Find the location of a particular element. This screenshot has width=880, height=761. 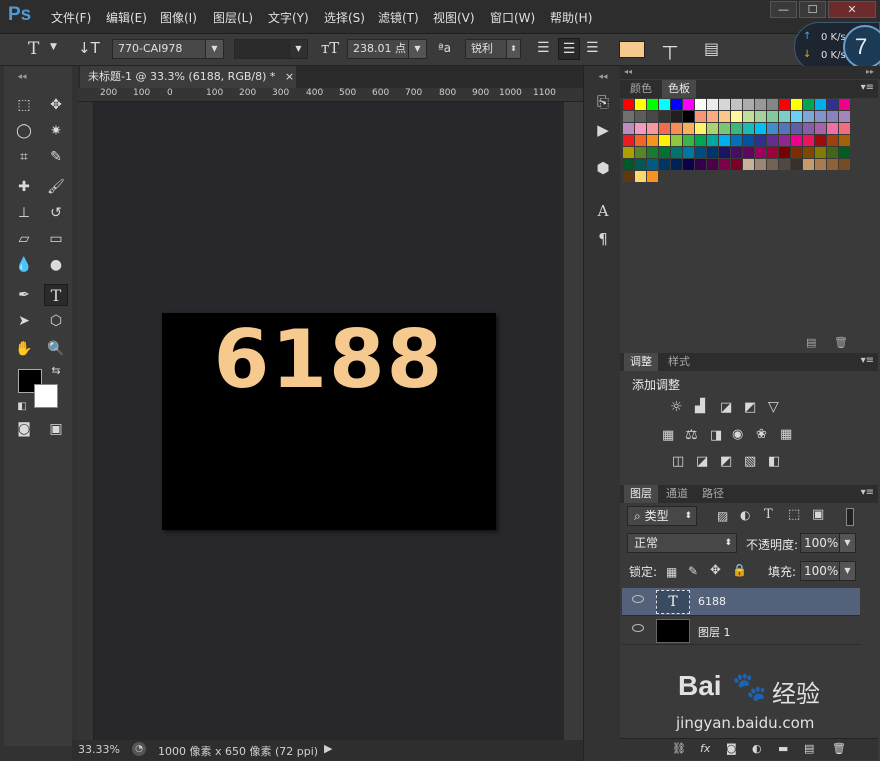

character-panel-icon: ▤ is located at coordinates (711, 48).